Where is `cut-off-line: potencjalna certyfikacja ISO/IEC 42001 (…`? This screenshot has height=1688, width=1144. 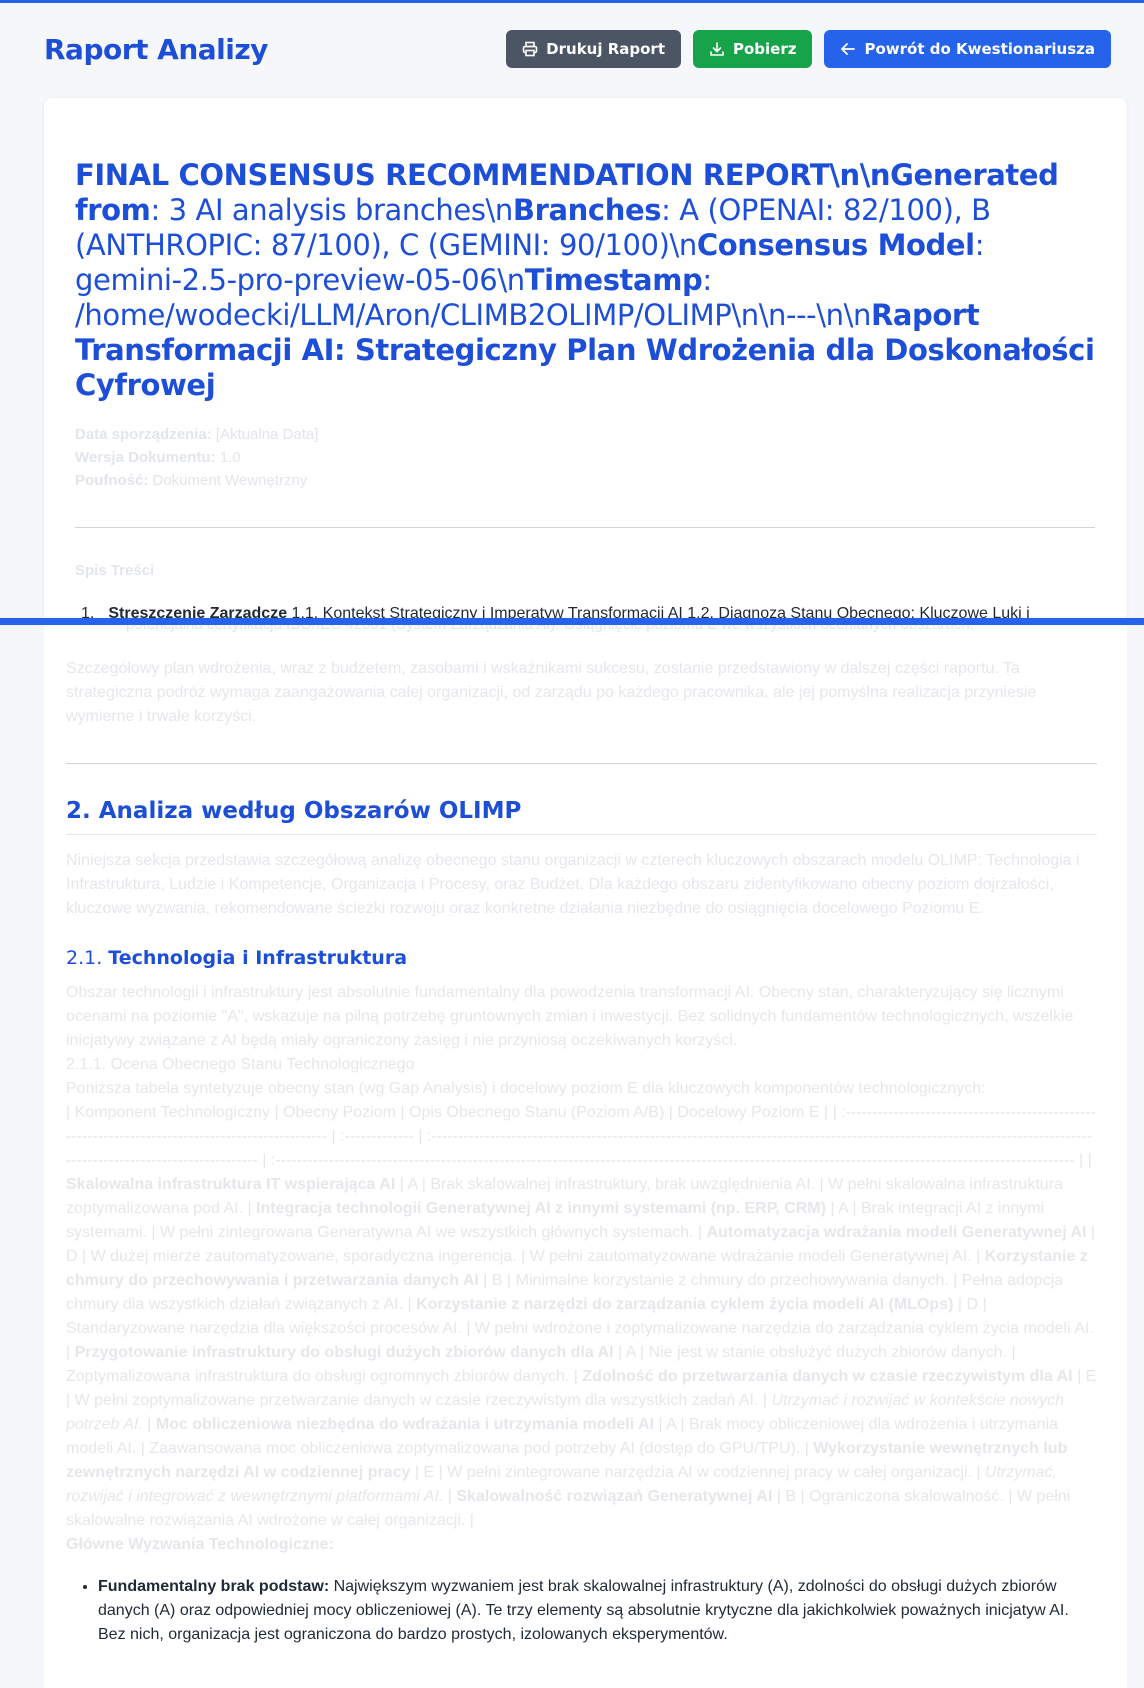 cut-off-line: potencjalna certyfikacja ISO/IEC 42001 (… is located at coordinates (581, 629).